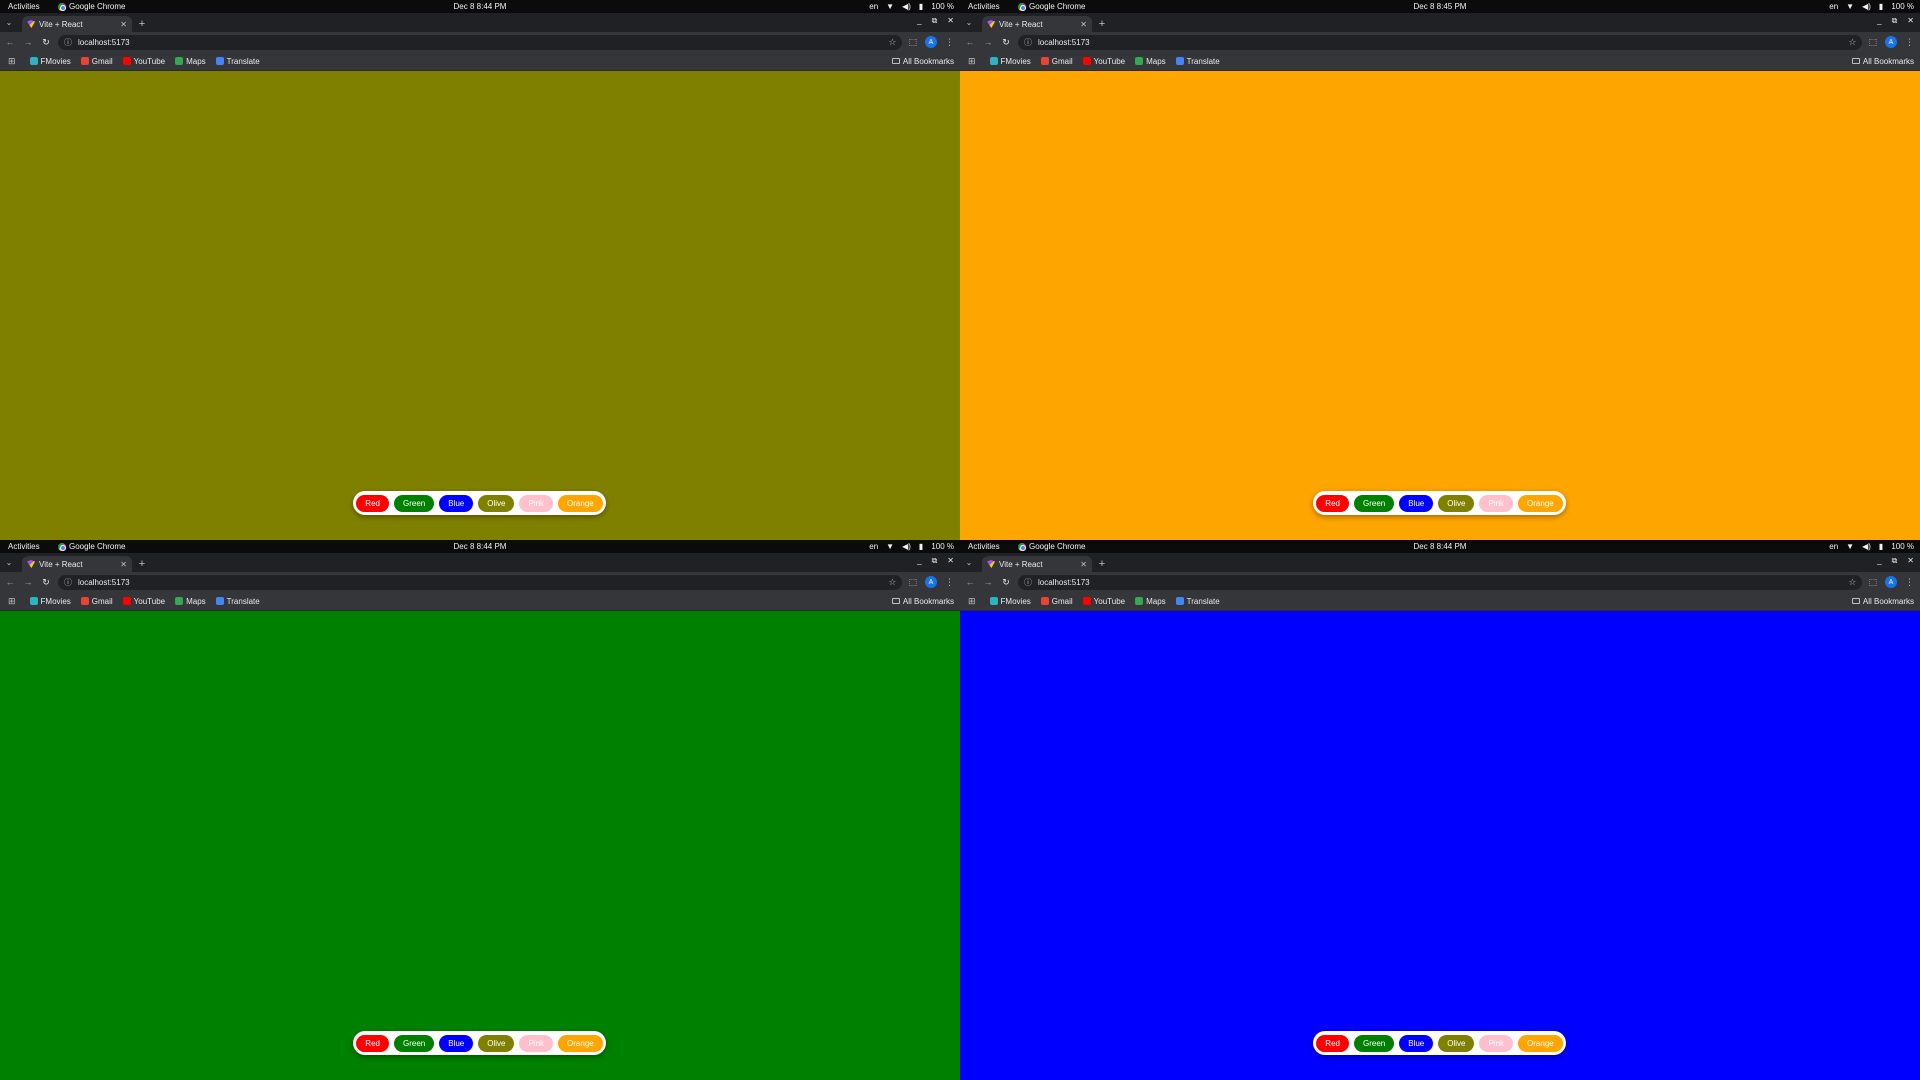 Image resolution: width=1920 pixels, height=1080 pixels. What do you see at coordinates (96, 61) in the screenshot?
I see `bookmark-gmail: Gmail` at bounding box center [96, 61].